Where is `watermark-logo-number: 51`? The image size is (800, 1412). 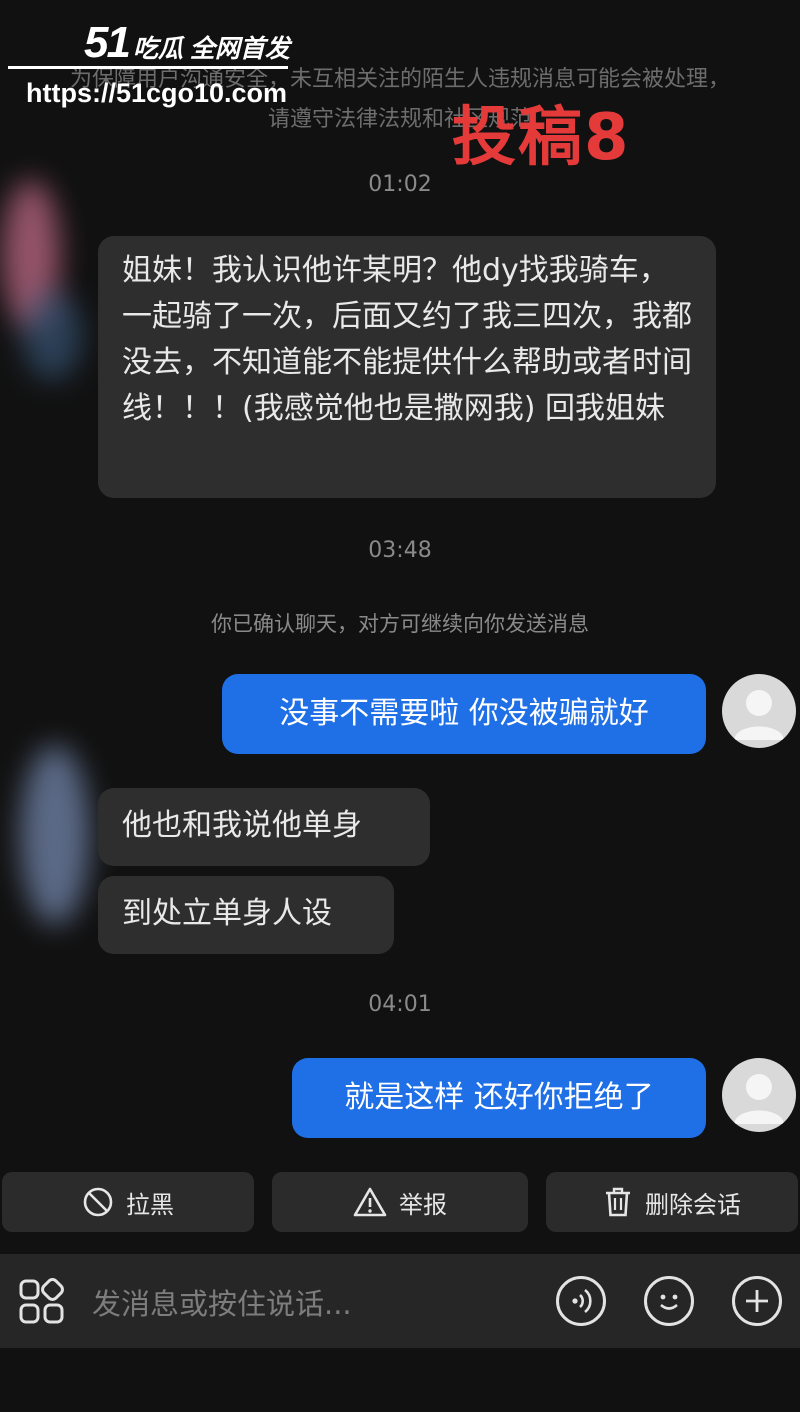
watermark-logo-number: 51 is located at coordinates (107, 42).